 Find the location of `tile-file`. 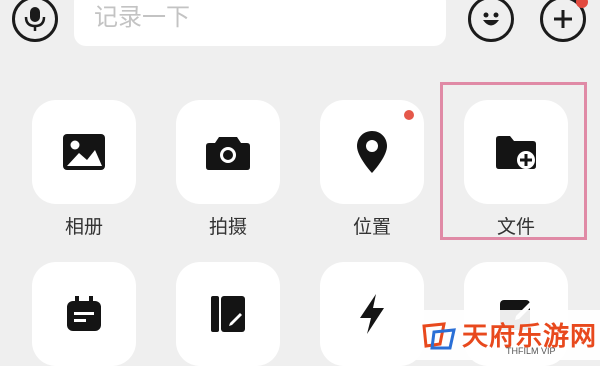

tile-file is located at coordinates (516, 152).